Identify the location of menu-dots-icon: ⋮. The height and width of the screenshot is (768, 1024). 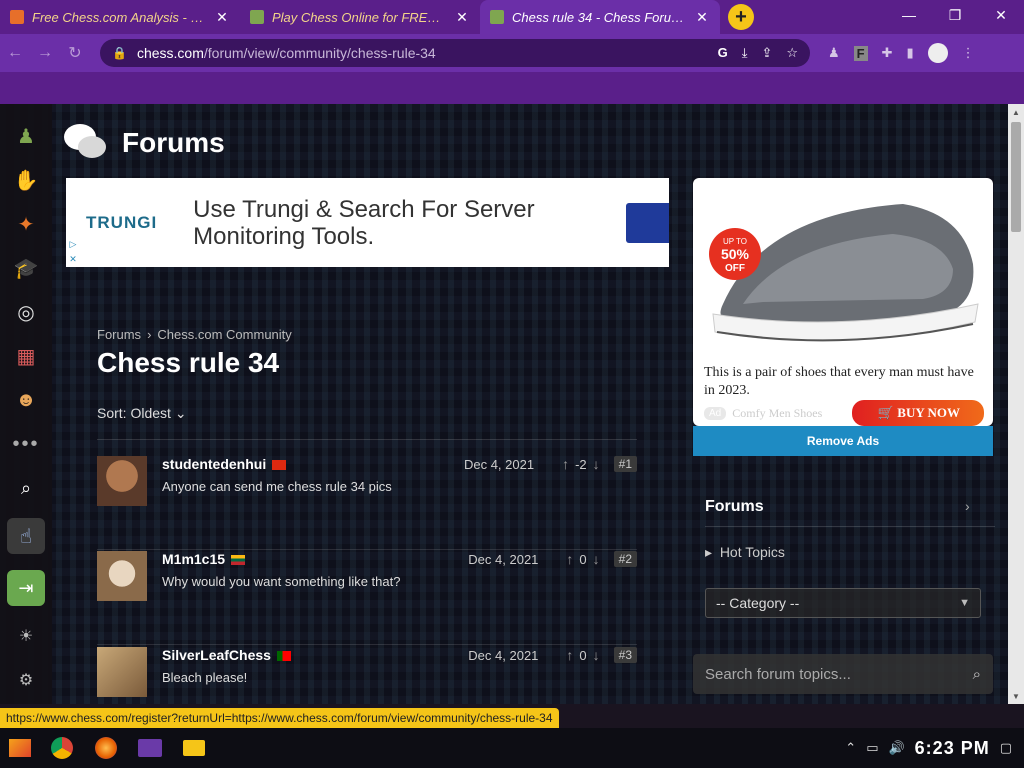
(968, 53).